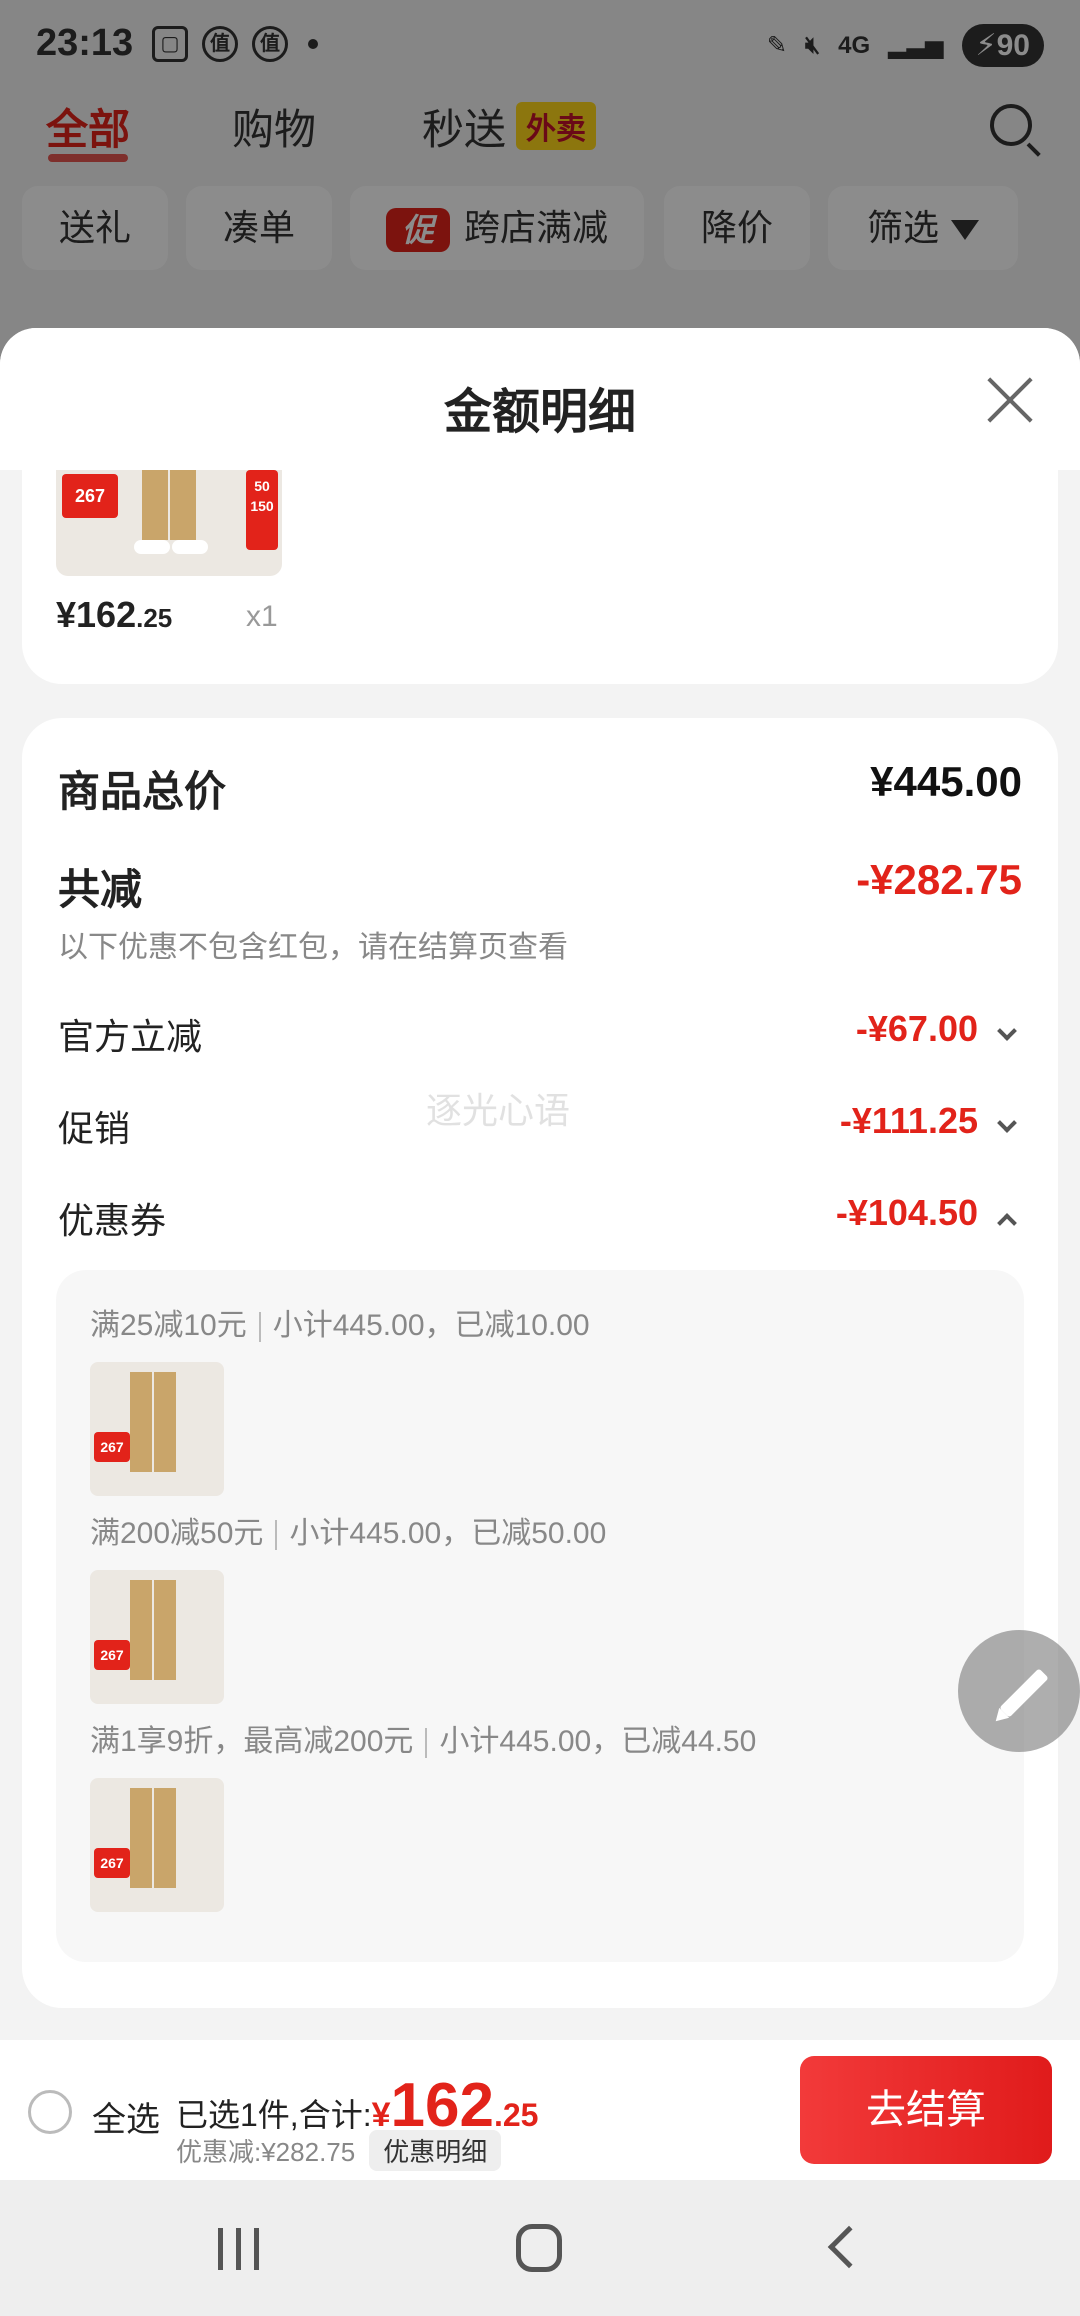 This screenshot has width=1080, height=2316. What do you see at coordinates (1007, 1223) in the screenshot?
I see `chevron-up-icon` at bounding box center [1007, 1223].